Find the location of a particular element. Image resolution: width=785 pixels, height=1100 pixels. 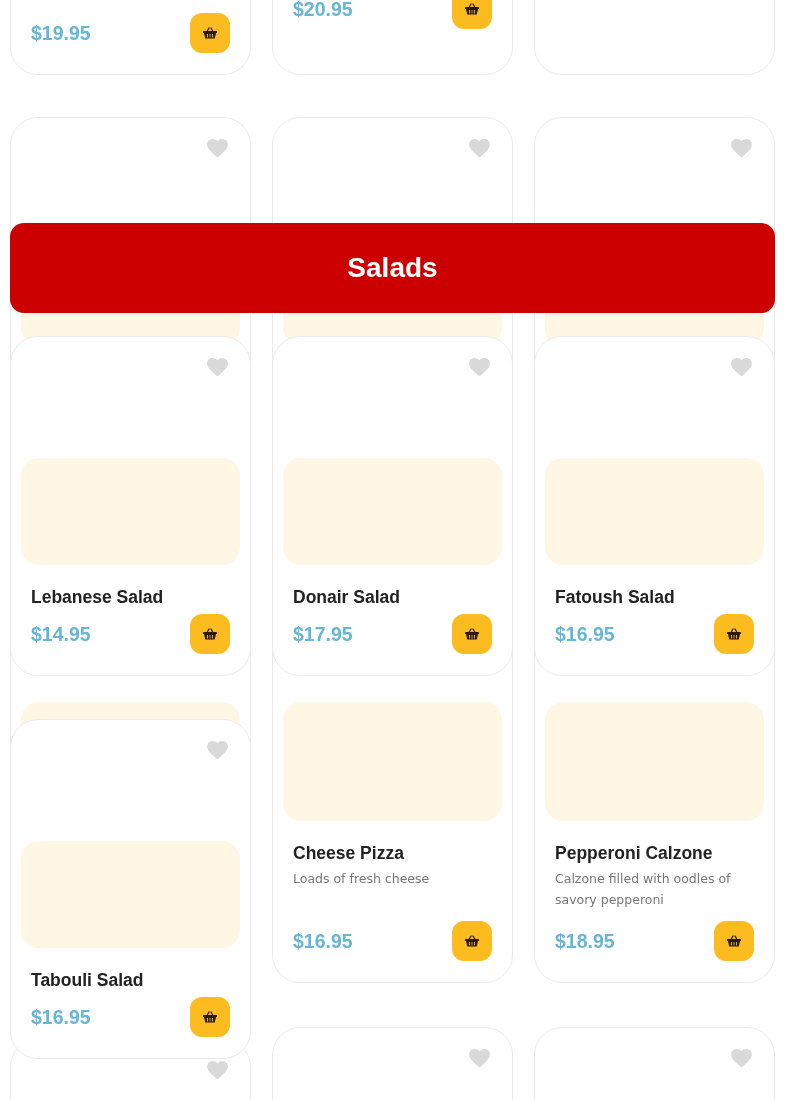

product-price: $20.95 is located at coordinates (323, 10).